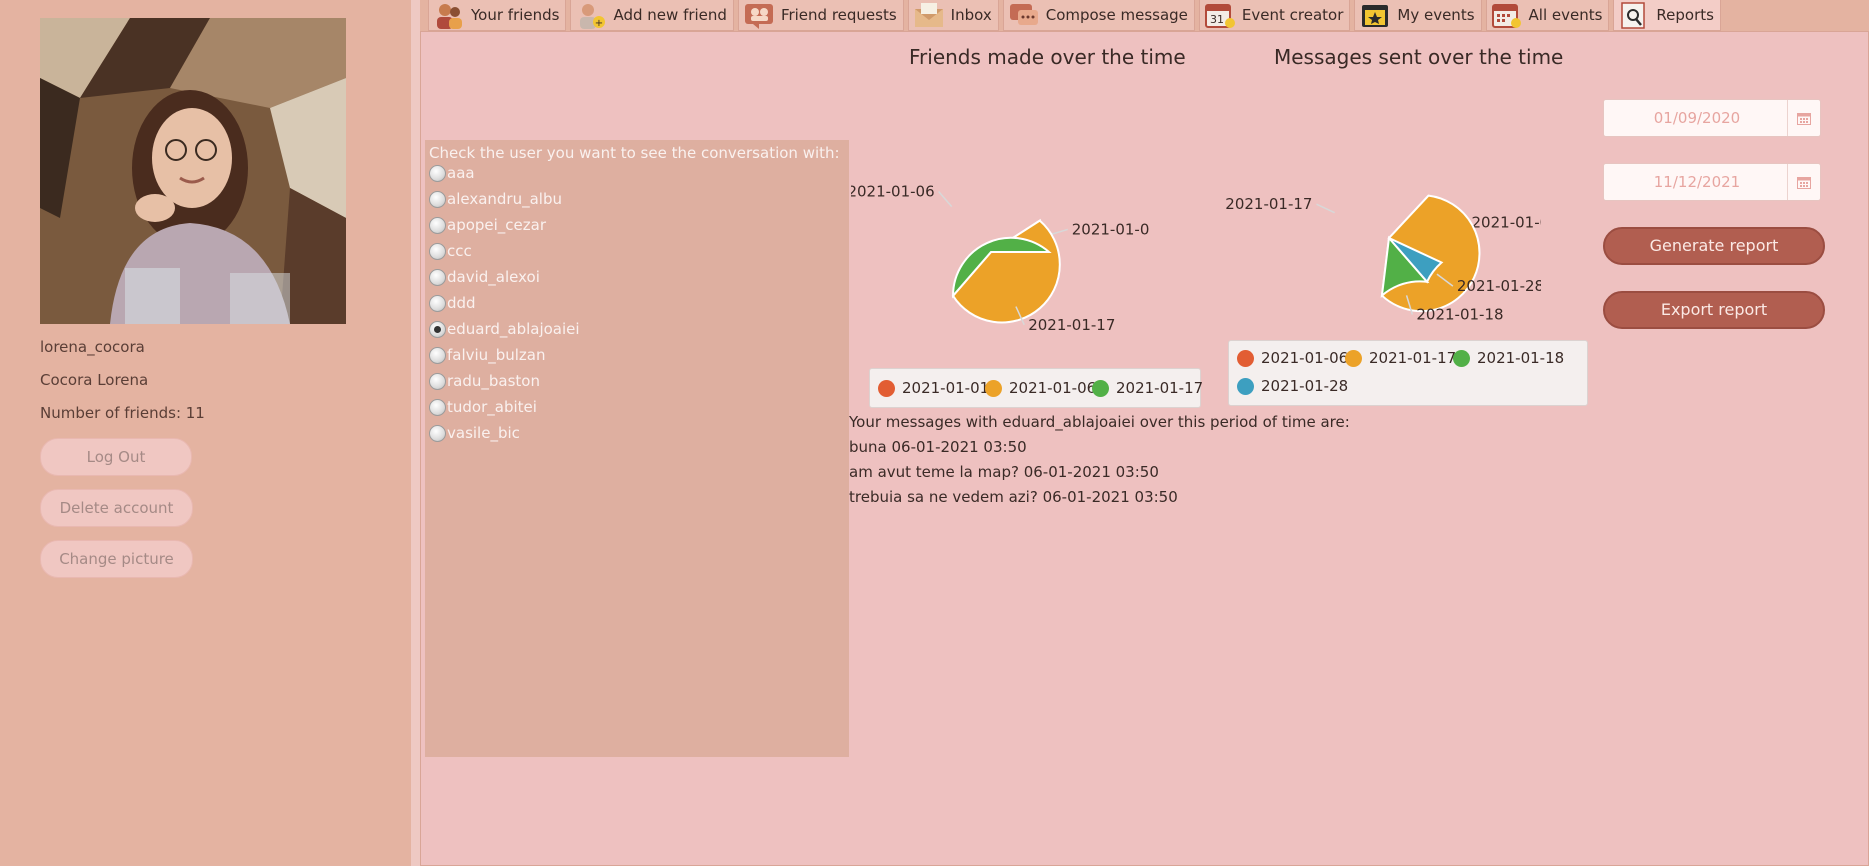 The width and height of the screenshot is (1869, 866). I want to click on my-events-icon, so click(1375, 15).